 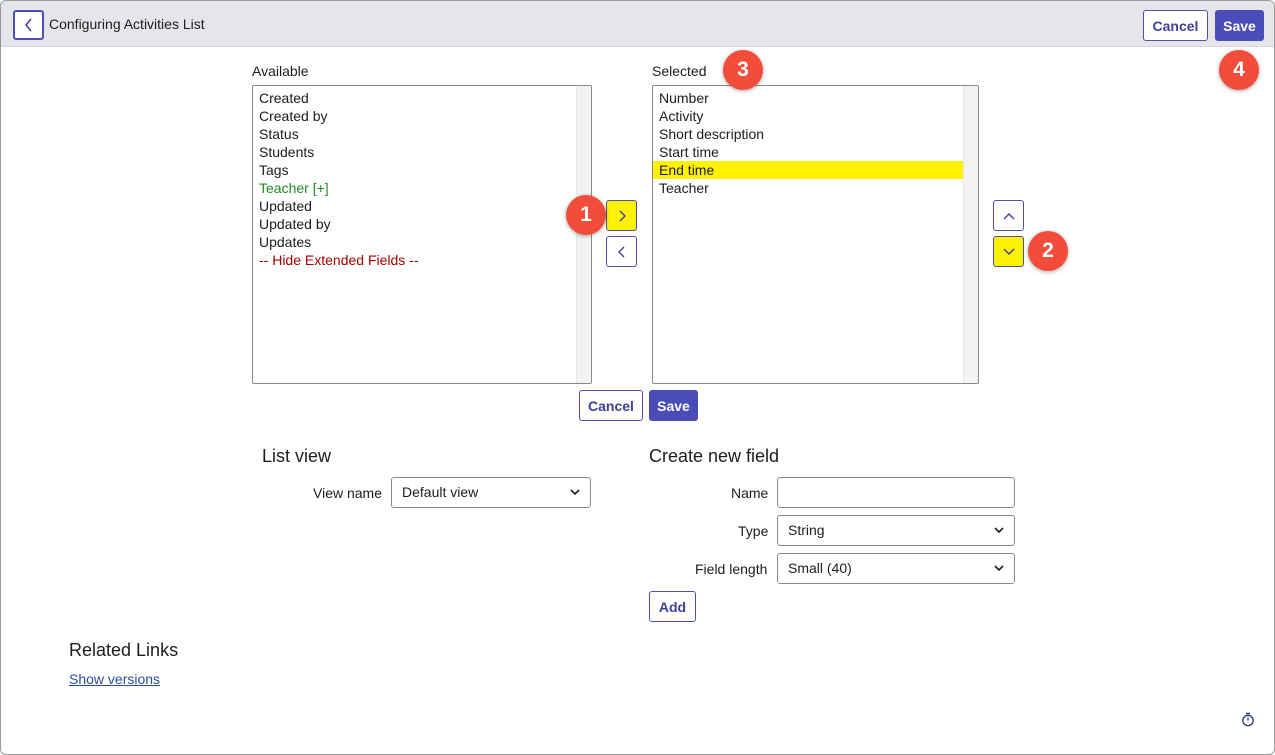 I want to click on move-down-button, so click(x=1008, y=251).